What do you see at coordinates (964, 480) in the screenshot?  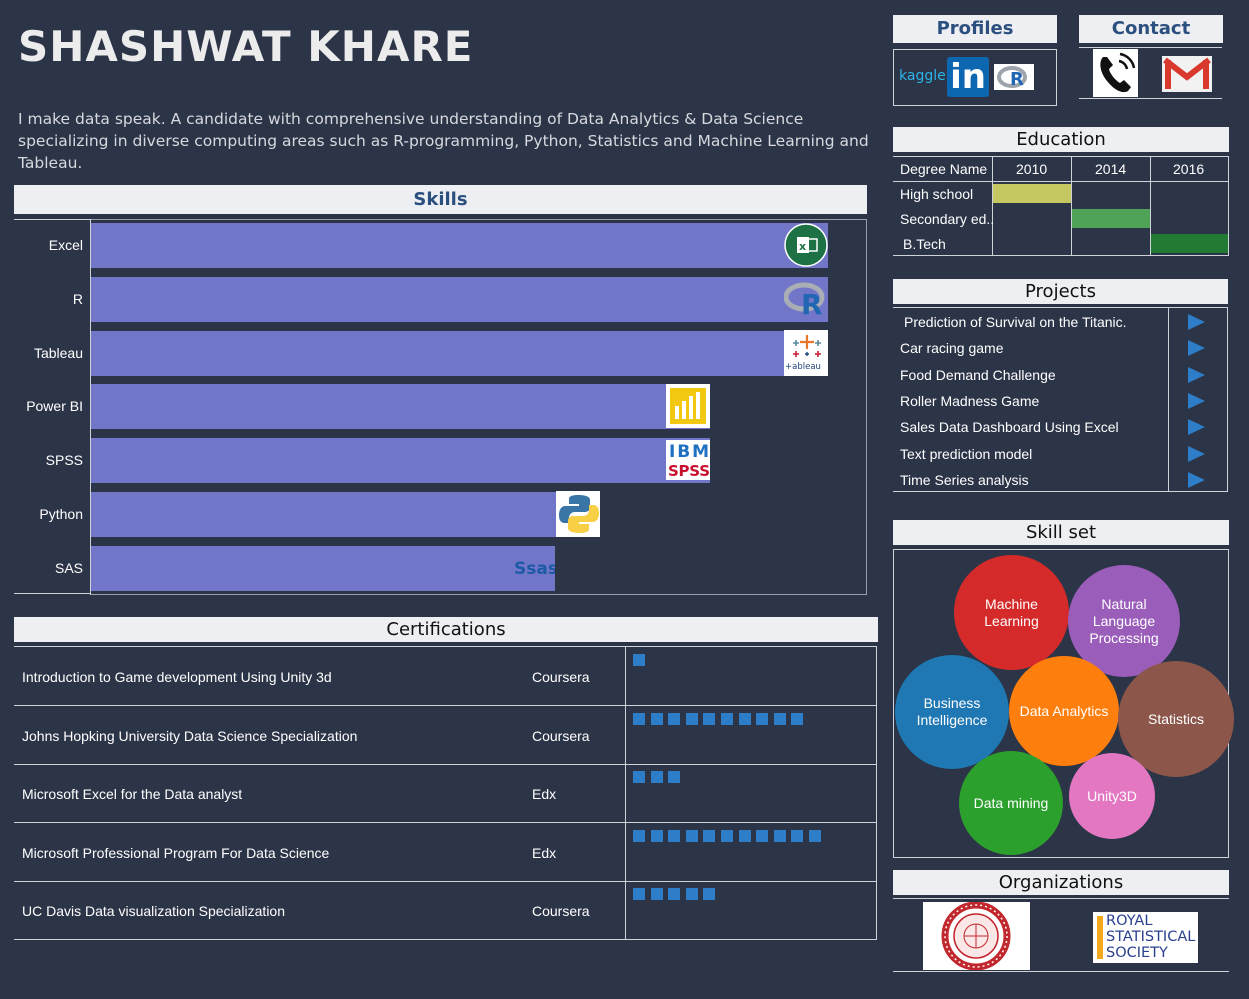 I see `project-item: Time Series analysis` at bounding box center [964, 480].